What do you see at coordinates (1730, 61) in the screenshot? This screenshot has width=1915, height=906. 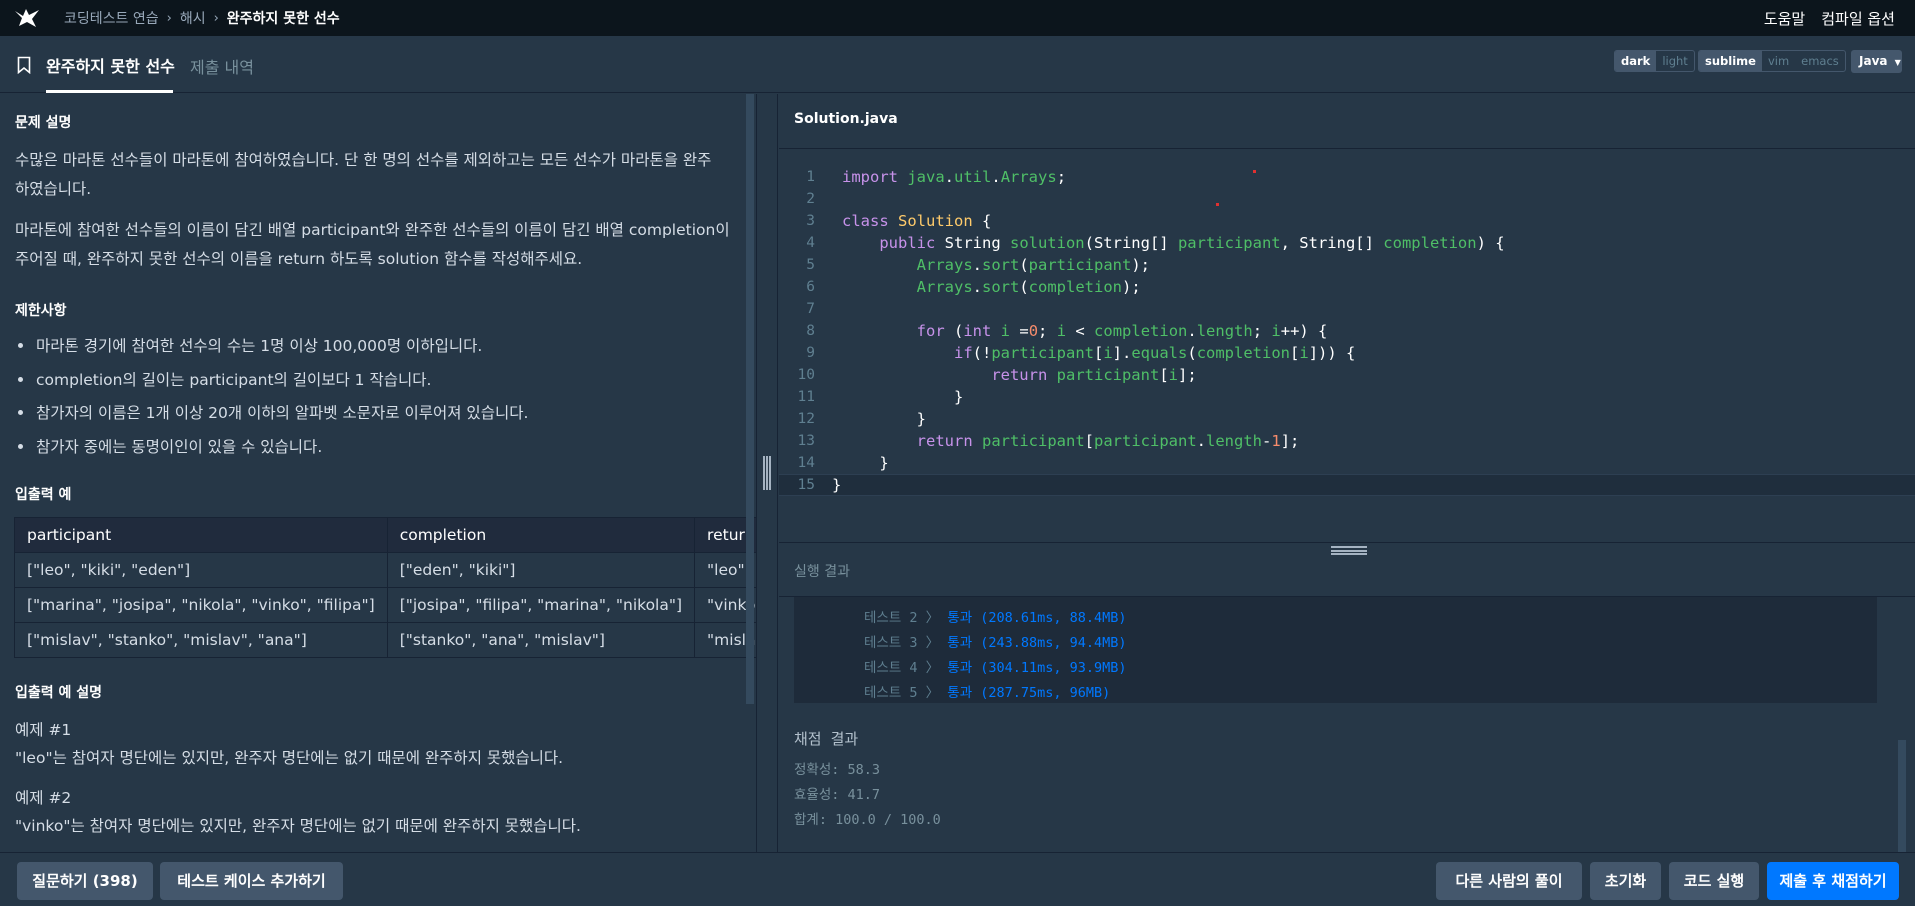 I see `keymap-sublime-option: sublime` at bounding box center [1730, 61].